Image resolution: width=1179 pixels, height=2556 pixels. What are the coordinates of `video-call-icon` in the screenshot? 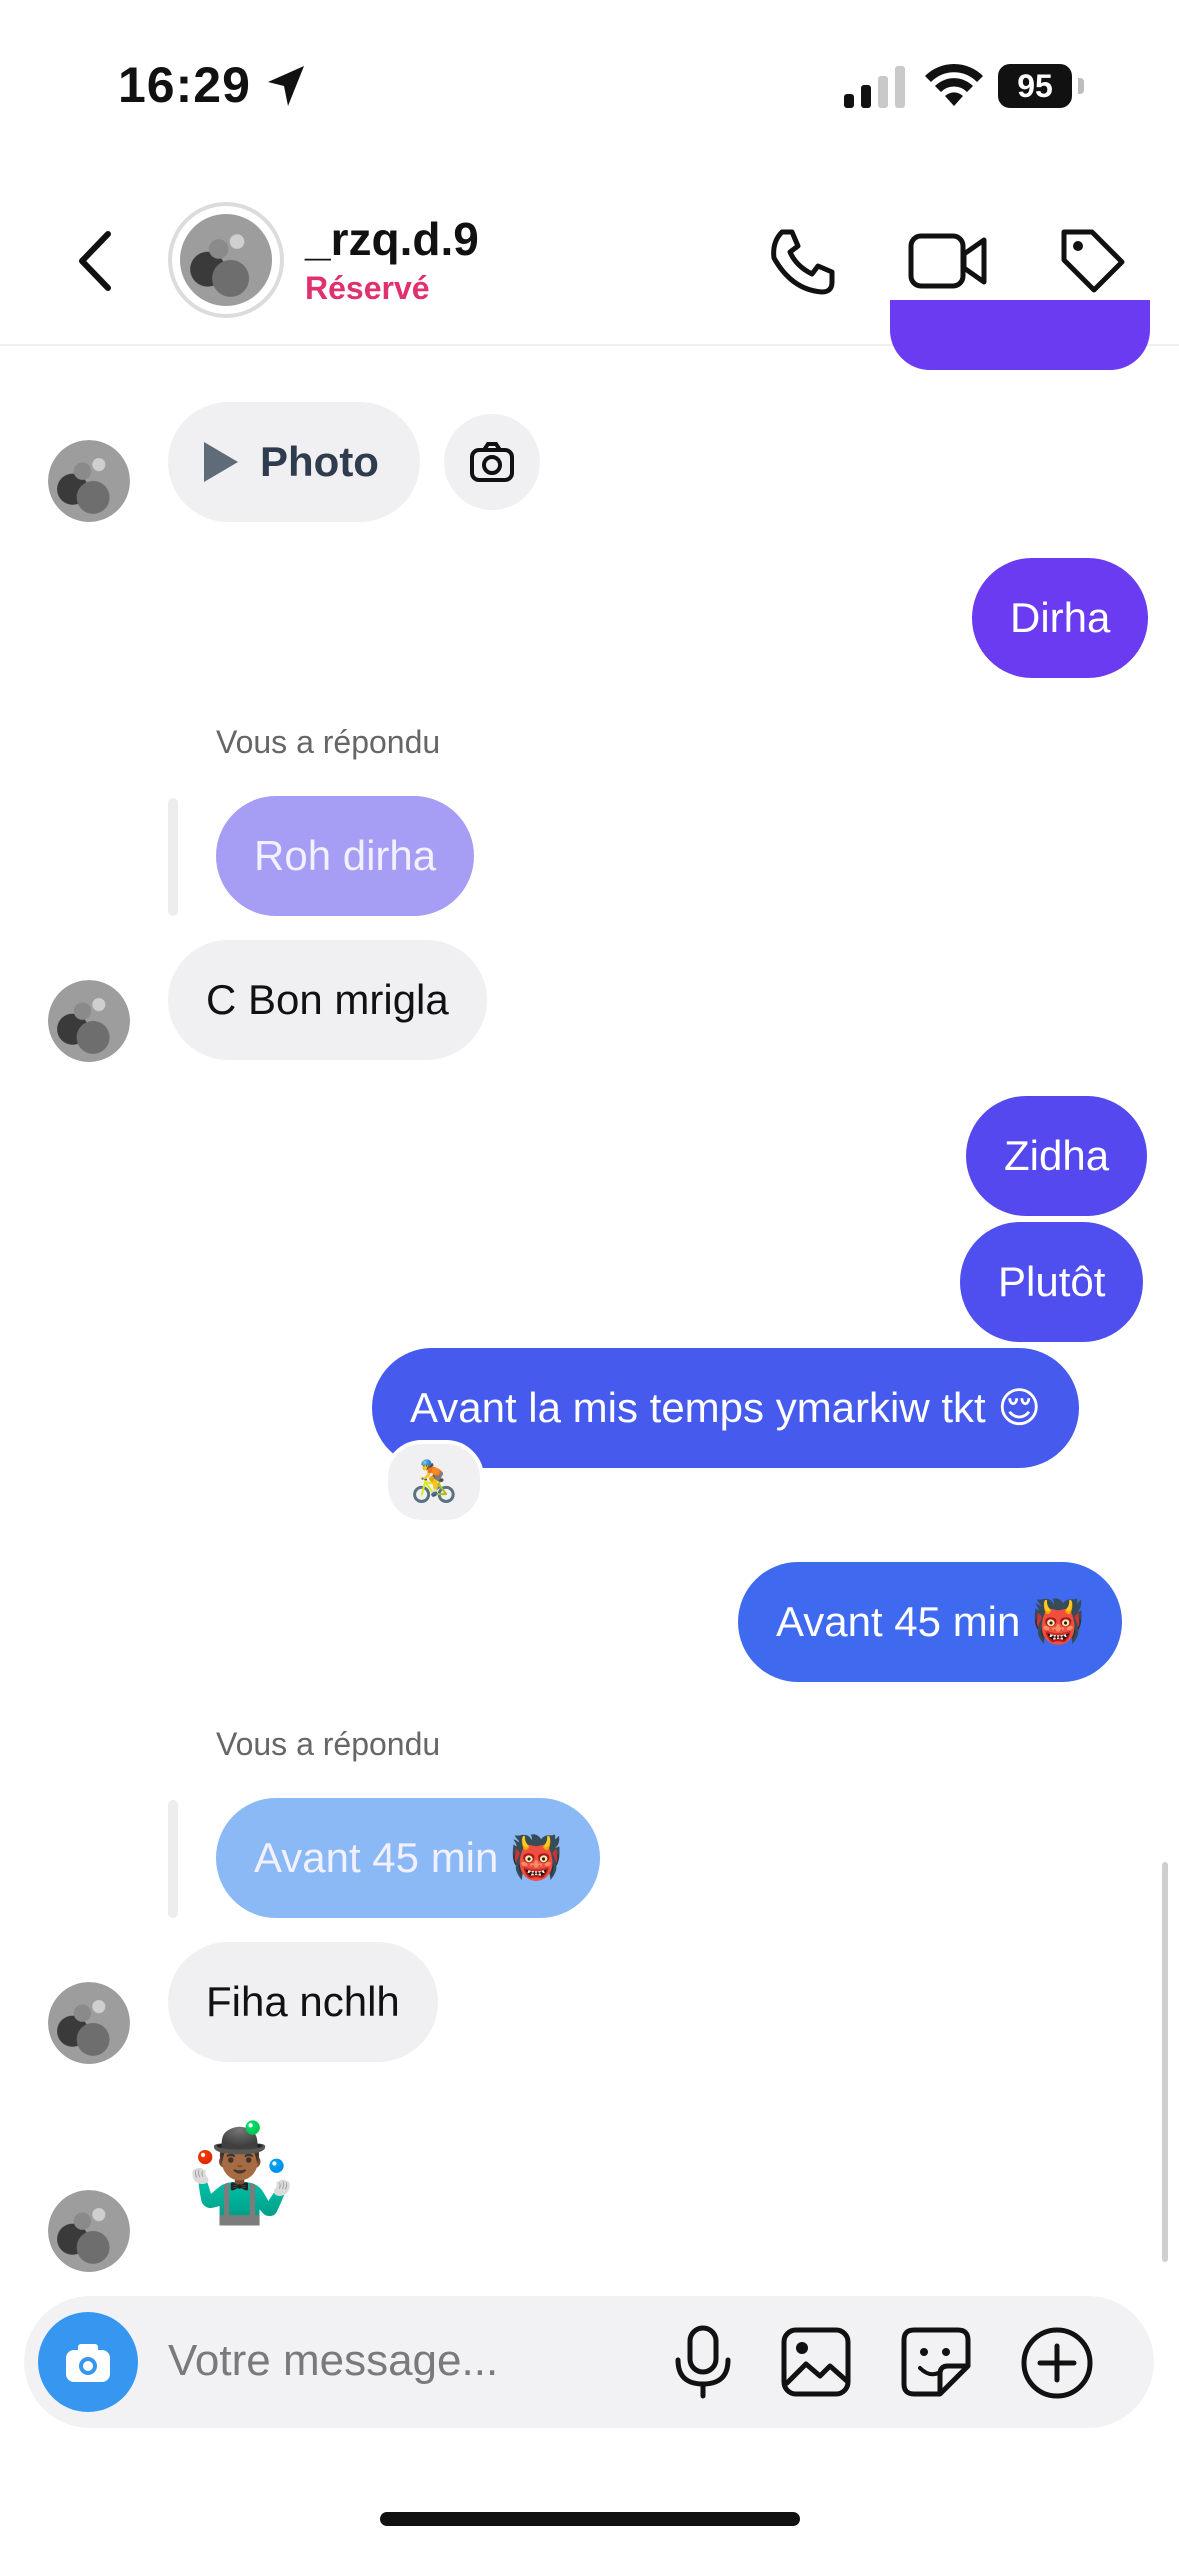 It's located at (948, 261).